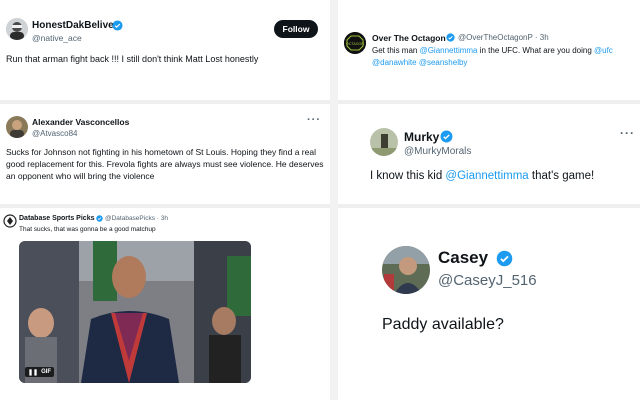 Image resolution: width=640 pixels, height=400 pixels. Describe the element at coordinates (437, 151) in the screenshot. I see `author-handle: @MurkyMorals` at that location.